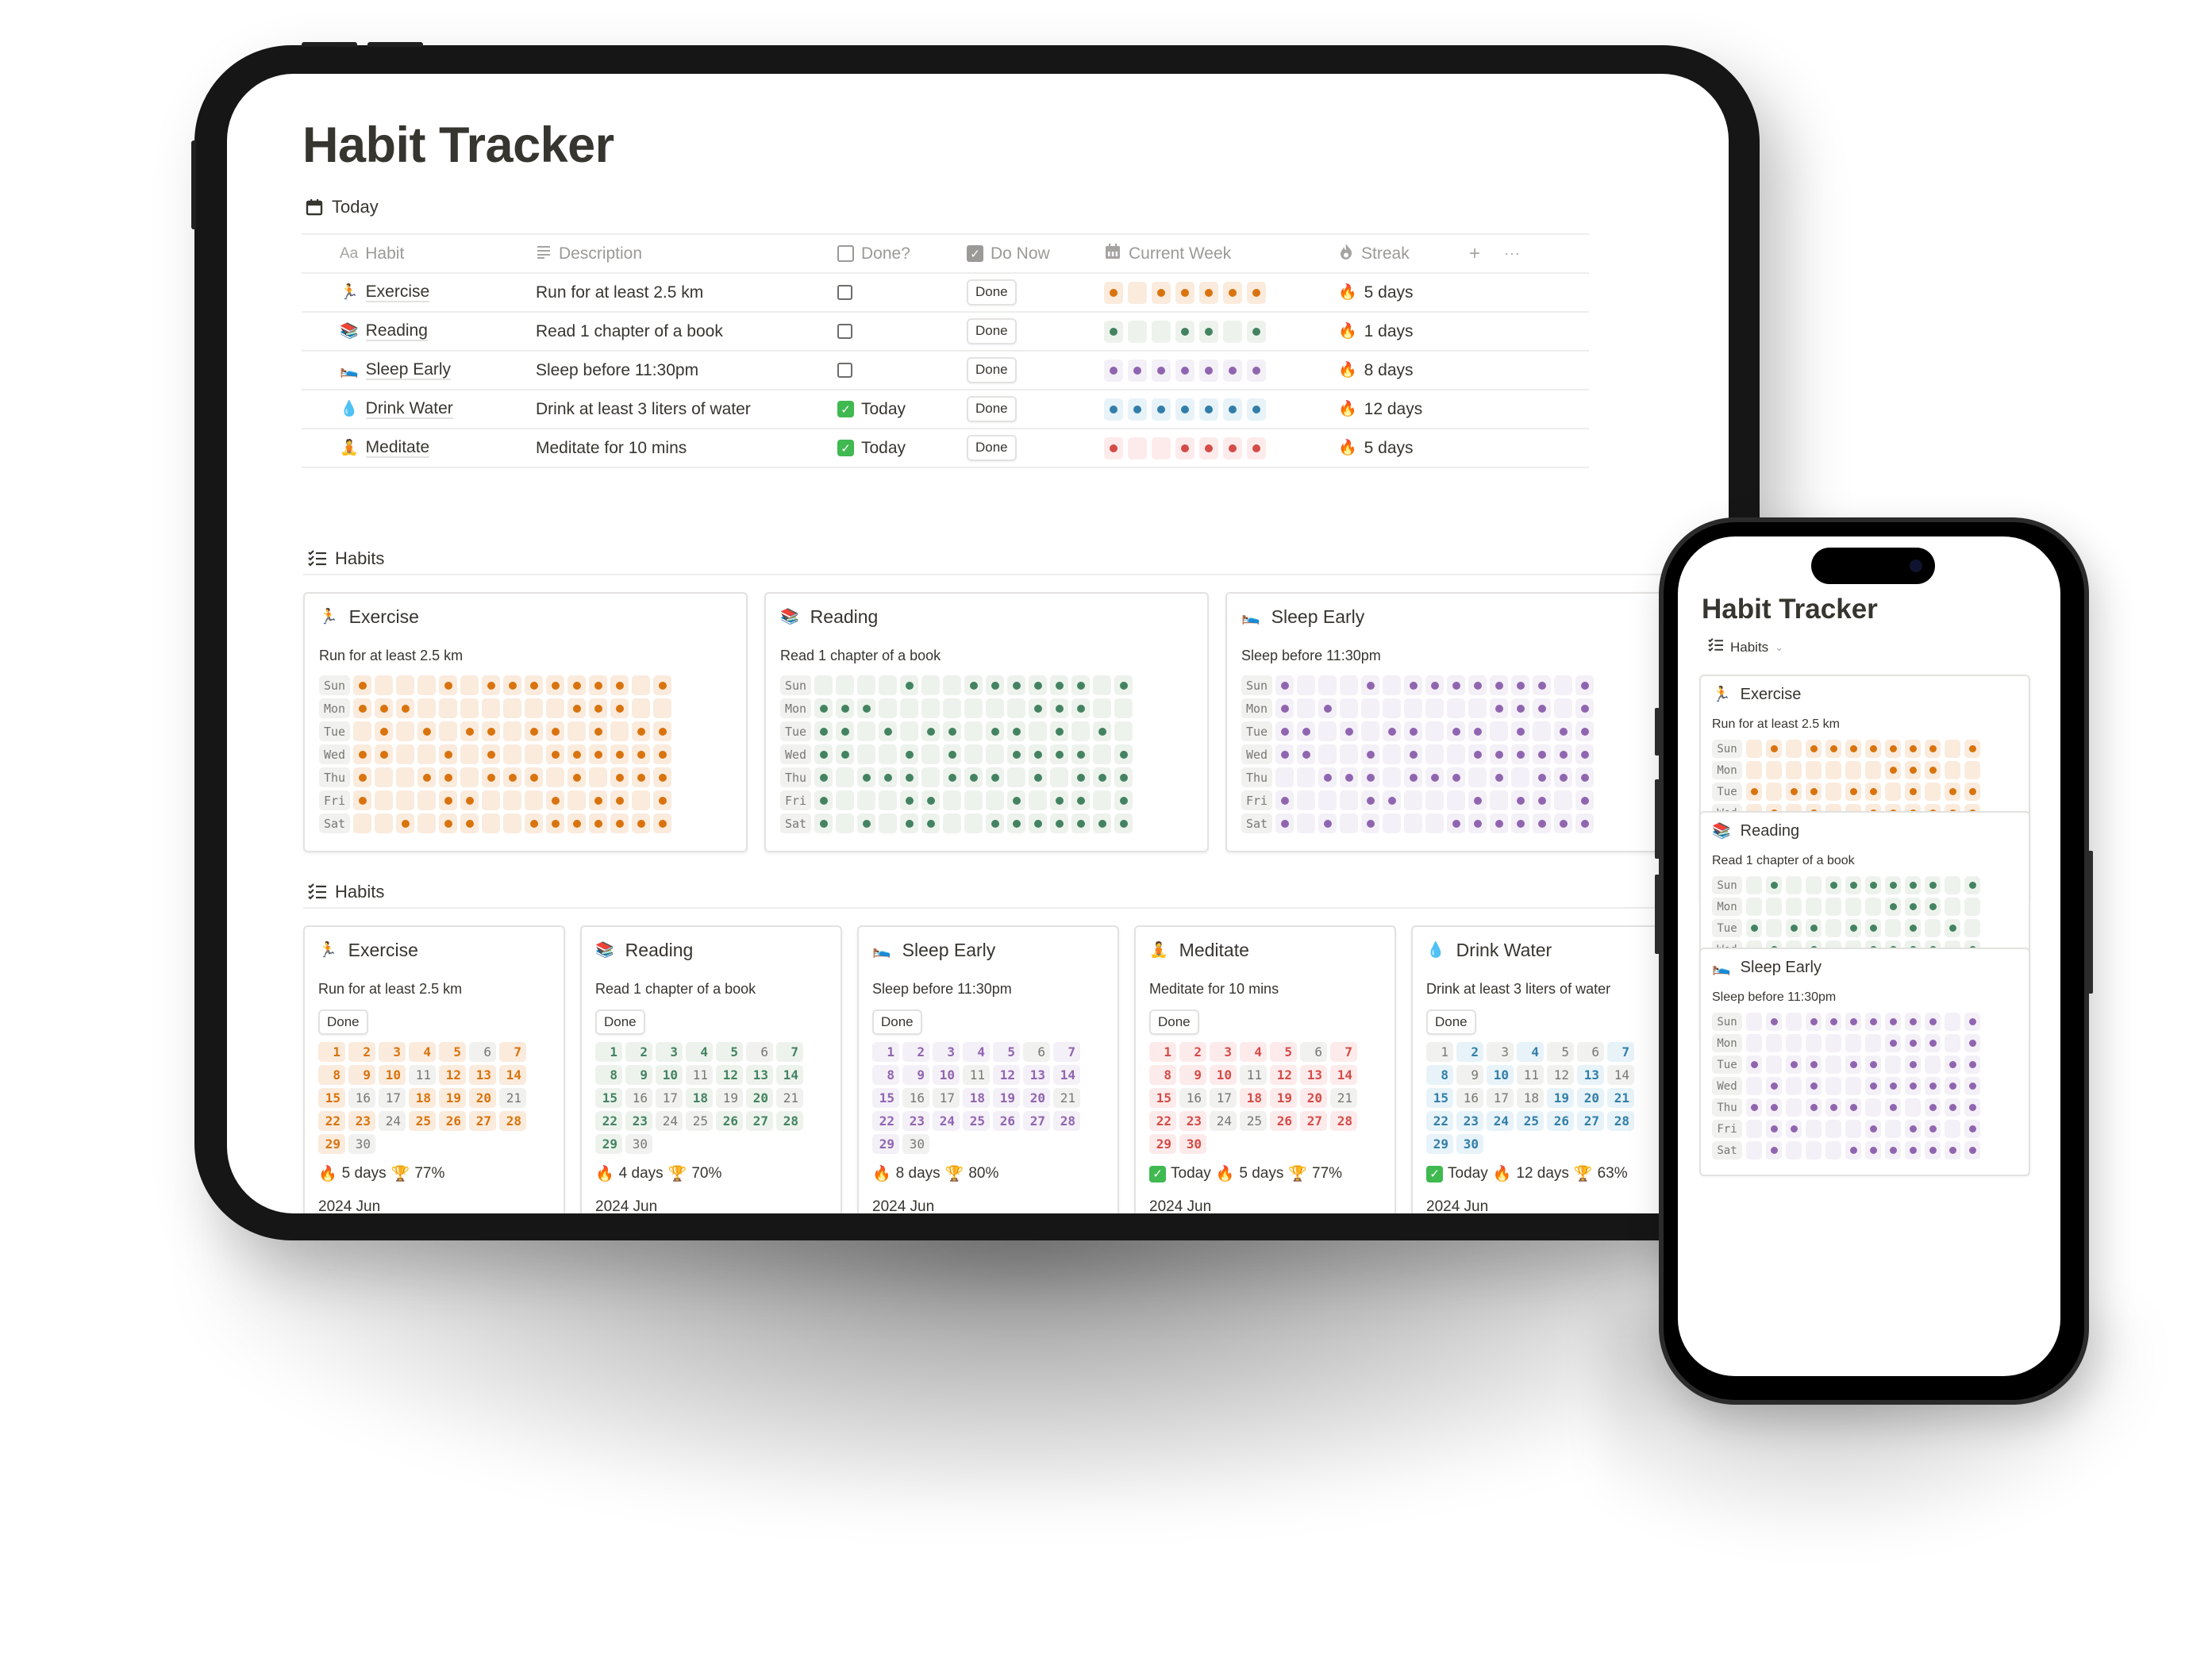 The height and width of the screenshot is (1665, 2212). I want to click on habit-heatmap: Sun Mon Tue Wed Thu Fri Sat, so click(956, 754).